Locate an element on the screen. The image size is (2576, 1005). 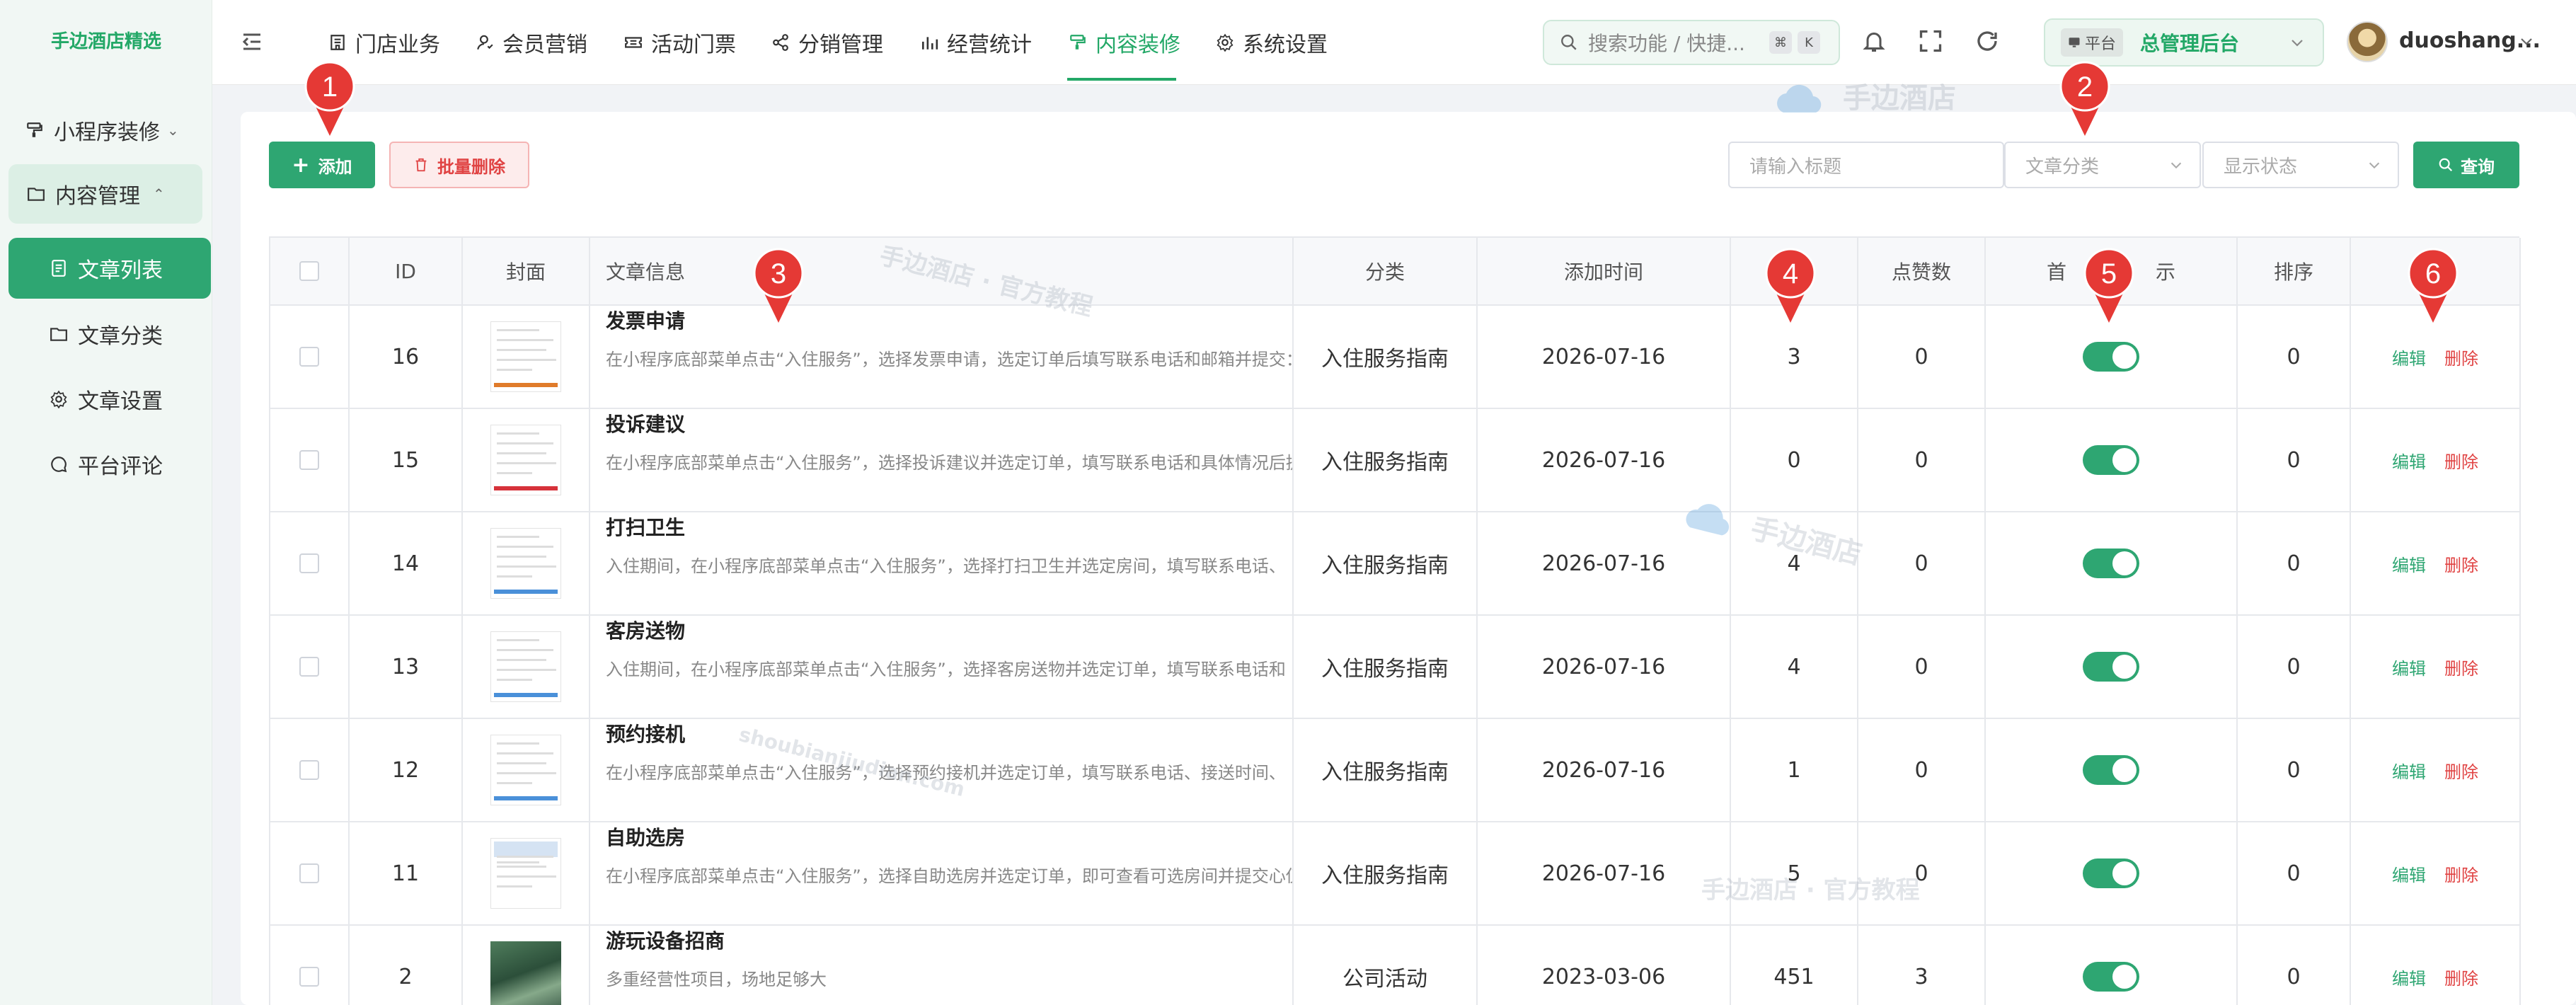
status-select: 显示状态 is located at coordinates (2300, 165).